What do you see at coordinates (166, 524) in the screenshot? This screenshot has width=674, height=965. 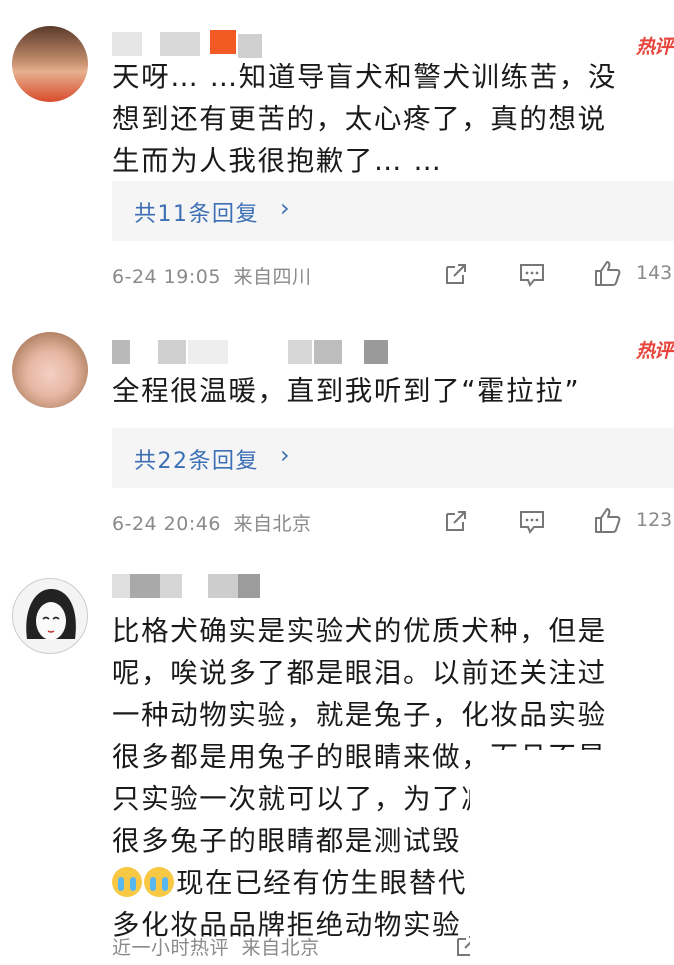 I see `timestamp: 6-24 20:46` at bounding box center [166, 524].